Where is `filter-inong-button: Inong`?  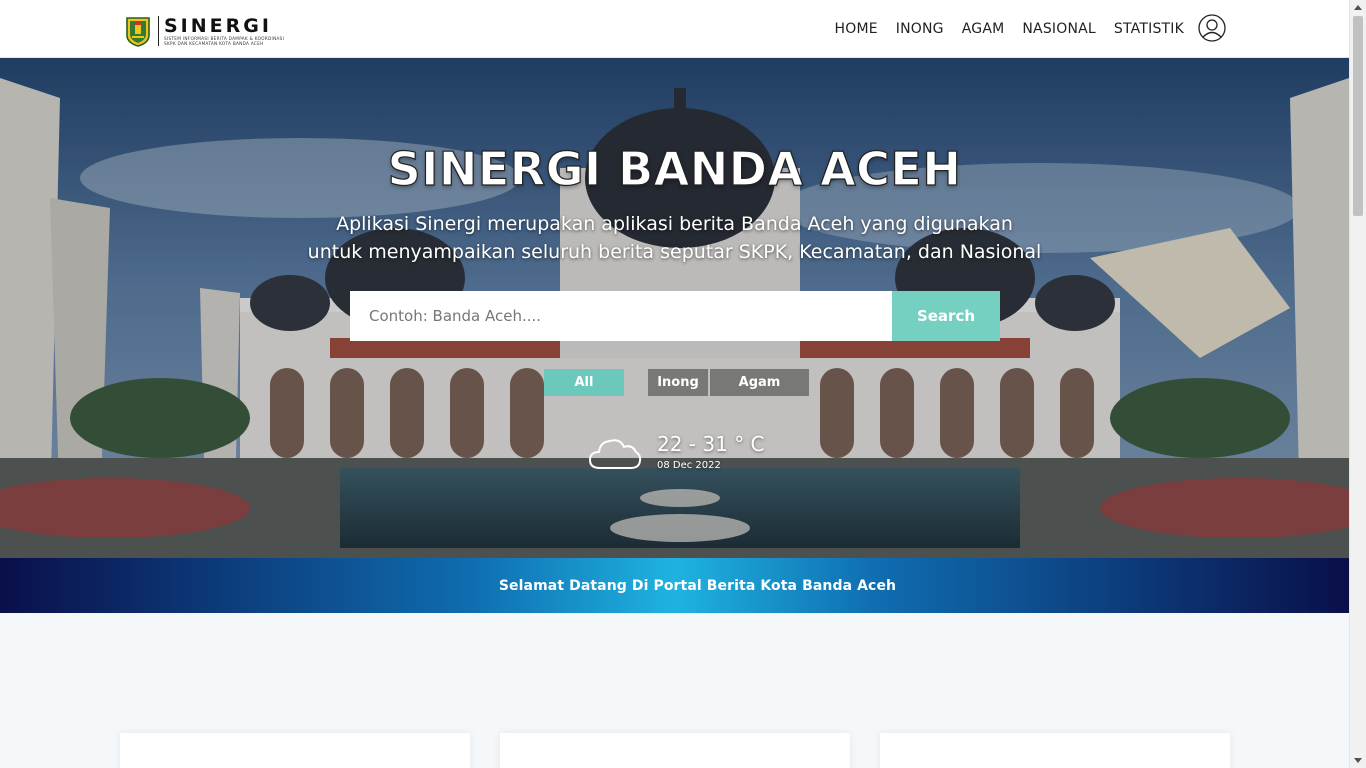
filter-inong-button: Inong is located at coordinates (678, 382).